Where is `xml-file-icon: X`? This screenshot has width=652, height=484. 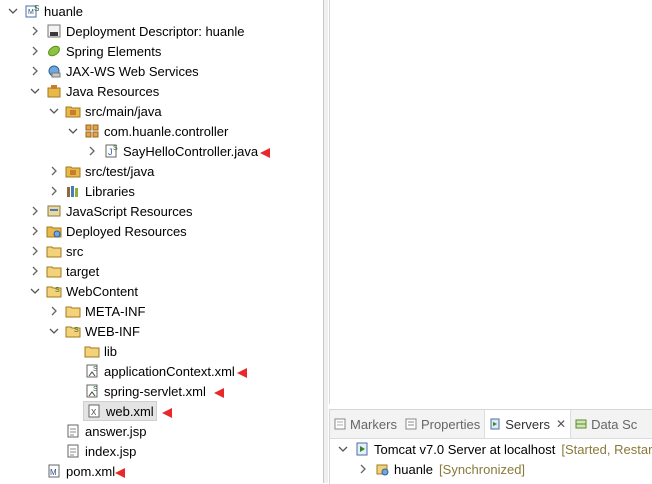
xml-file-icon: X is located at coordinates (94, 411).